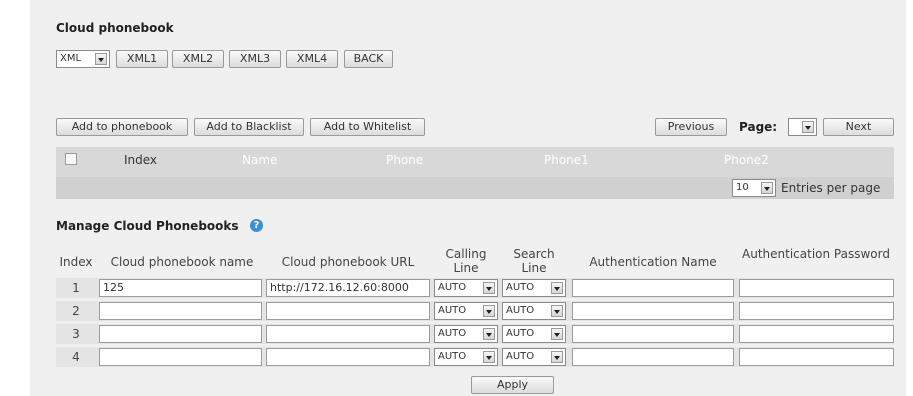 This screenshot has height=396, width=913. I want to click on entries-value: 10, so click(742, 187).